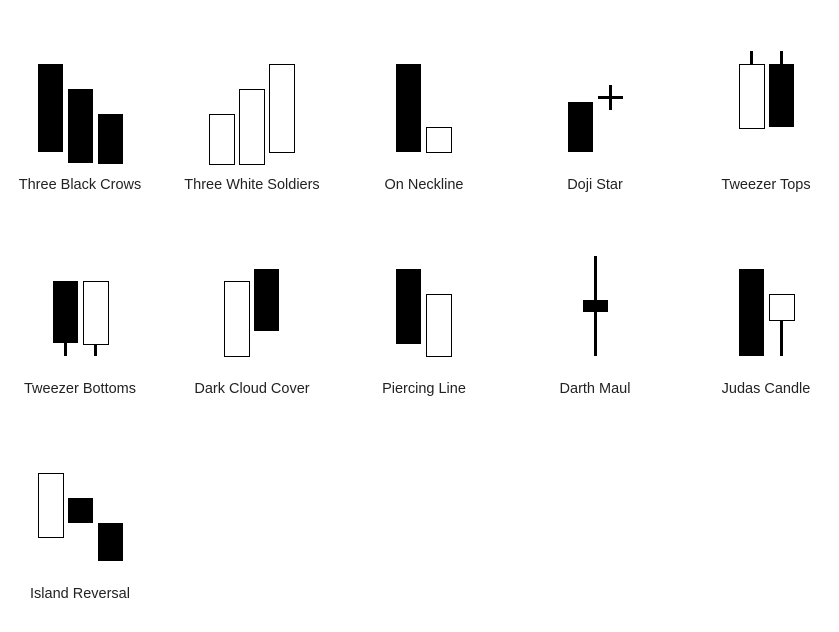  I want to click on pattern-label: Tweezer Tops, so click(766, 185).